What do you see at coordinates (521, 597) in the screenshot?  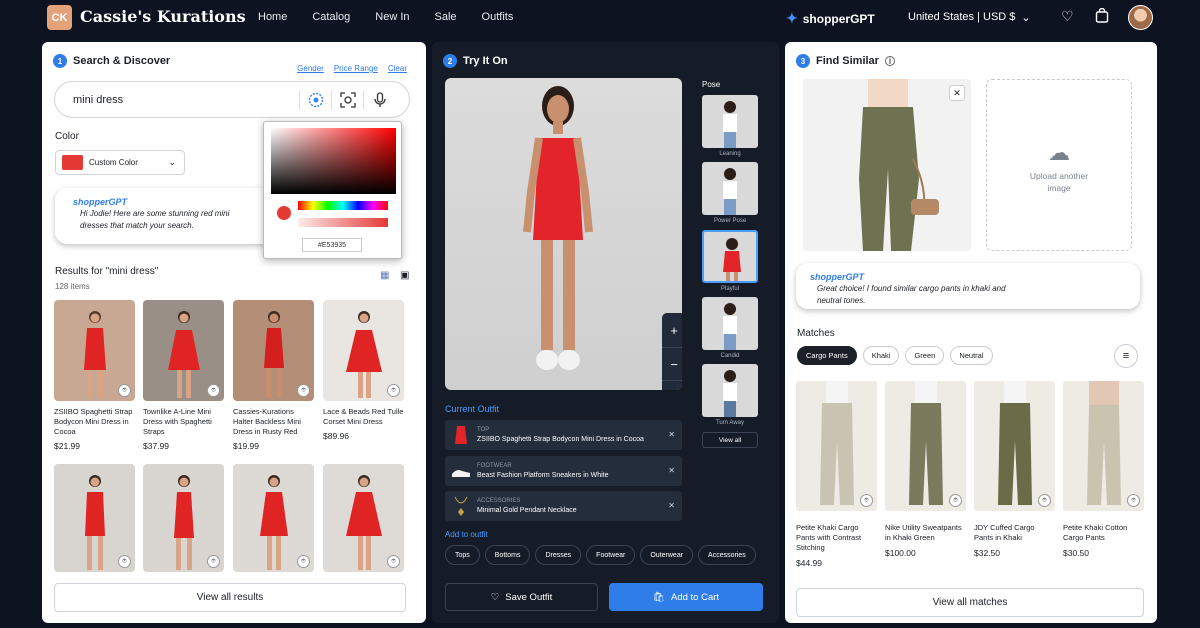 I see `save-outfit-button: ♡ Save Outfit` at bounding box center [521, 597].